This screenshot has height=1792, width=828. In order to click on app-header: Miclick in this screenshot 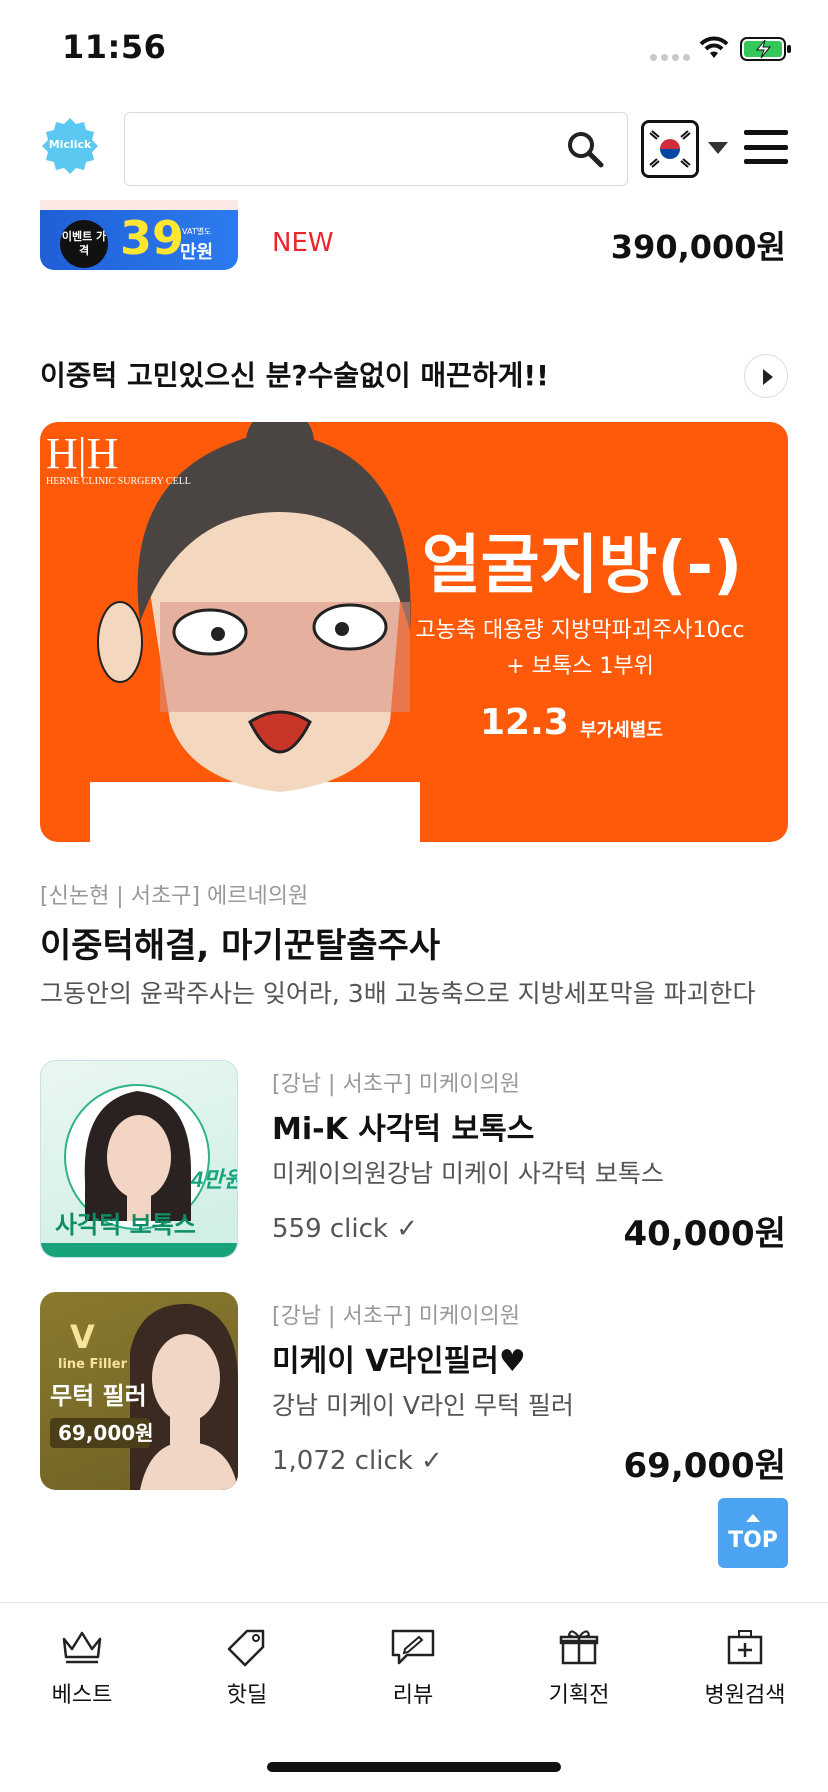, I will do `click(414, 150)`.